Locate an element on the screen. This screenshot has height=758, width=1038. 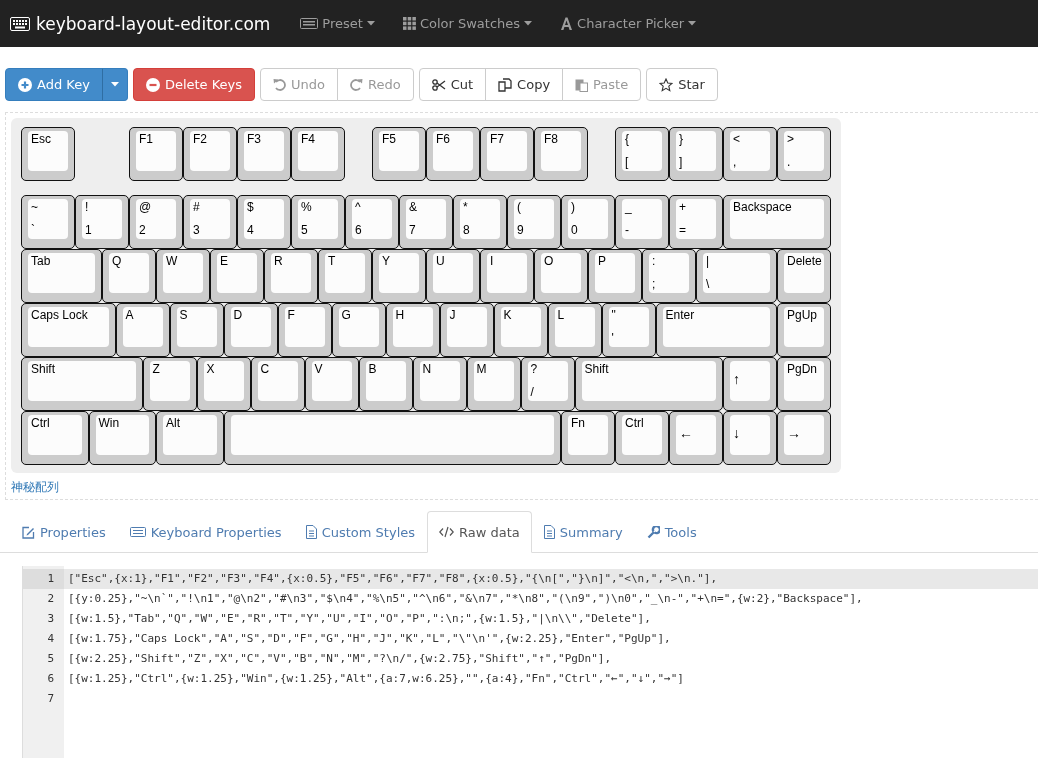
key: K is located at coordinates (520, 330).